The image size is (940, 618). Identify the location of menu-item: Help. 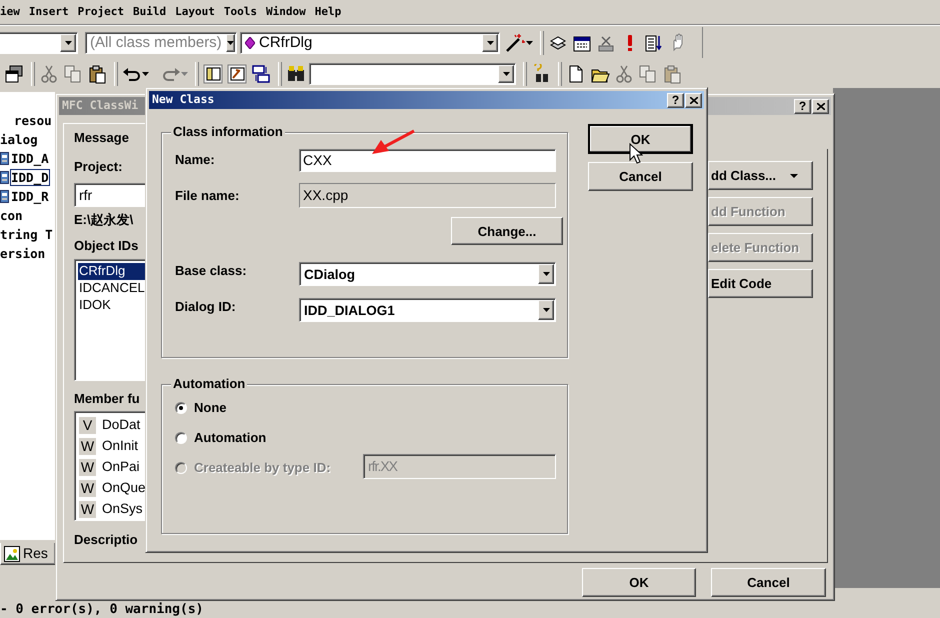
(328, 12).